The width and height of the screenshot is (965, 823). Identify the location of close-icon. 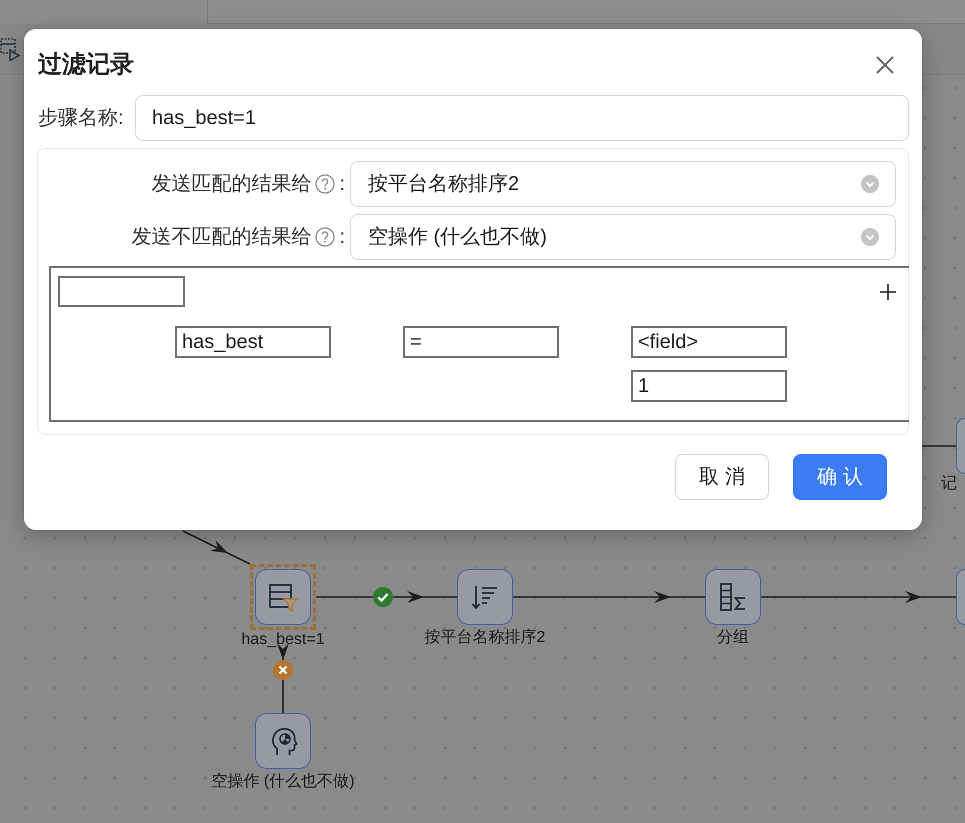
(885, 65).